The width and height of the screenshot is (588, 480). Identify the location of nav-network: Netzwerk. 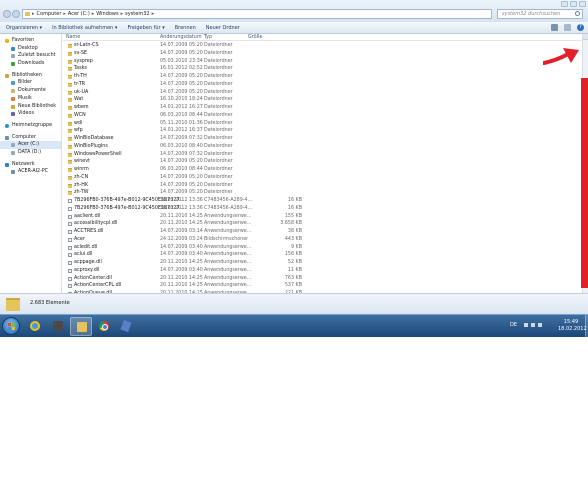
(30, 165).